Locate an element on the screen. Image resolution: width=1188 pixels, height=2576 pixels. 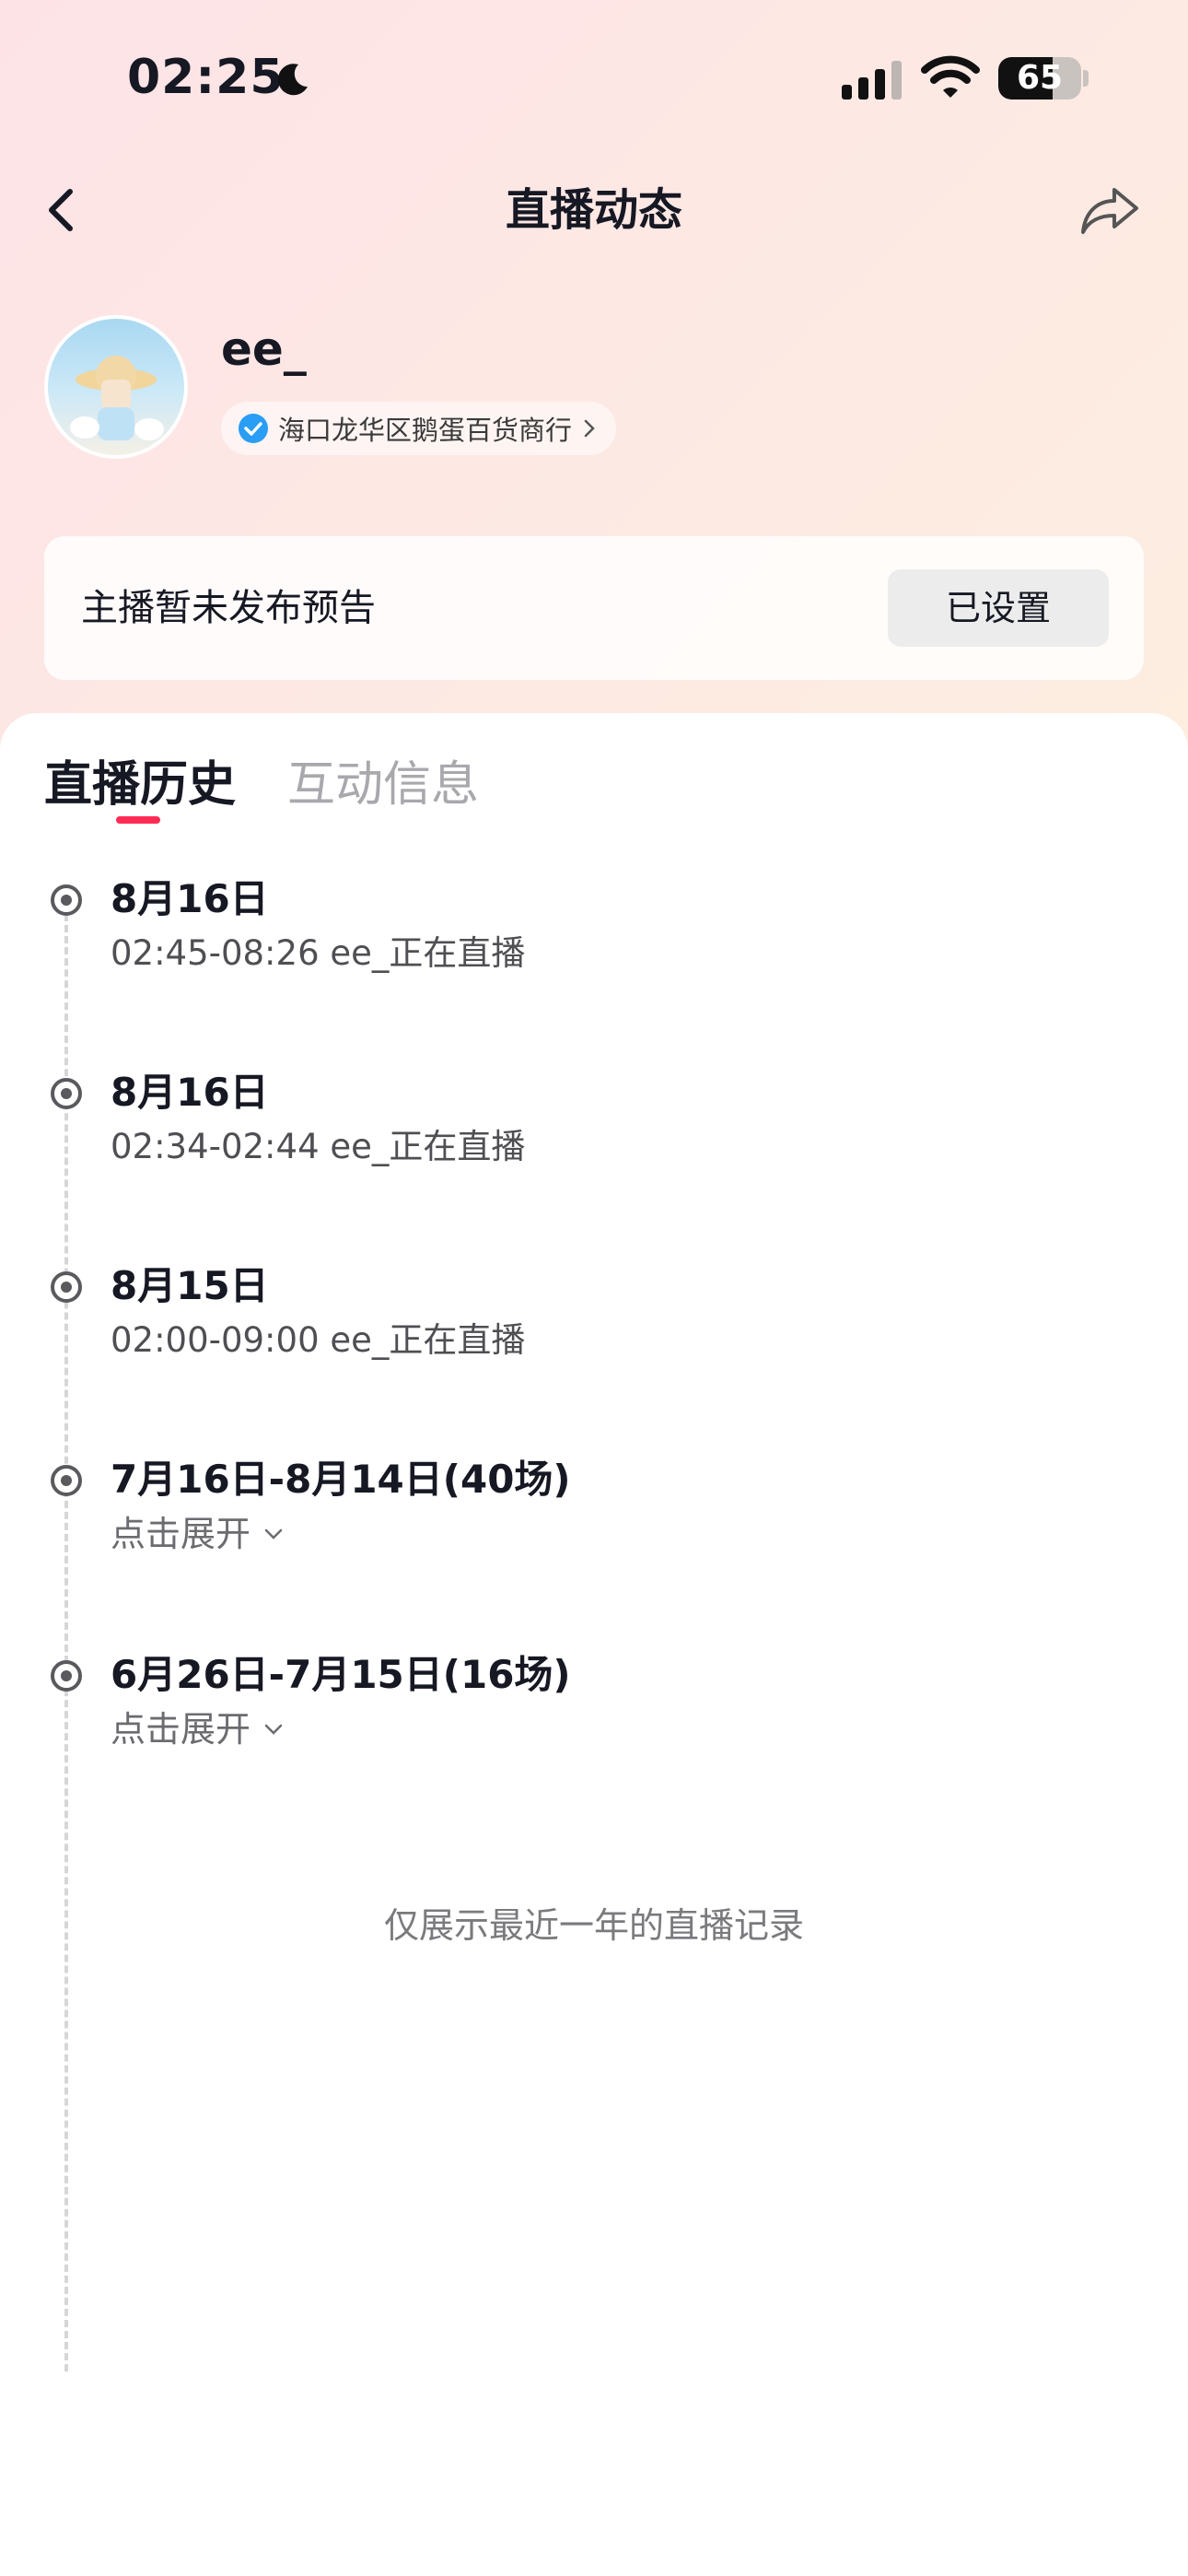
battery-percent: 65 is located at coordinates (1040, 78).